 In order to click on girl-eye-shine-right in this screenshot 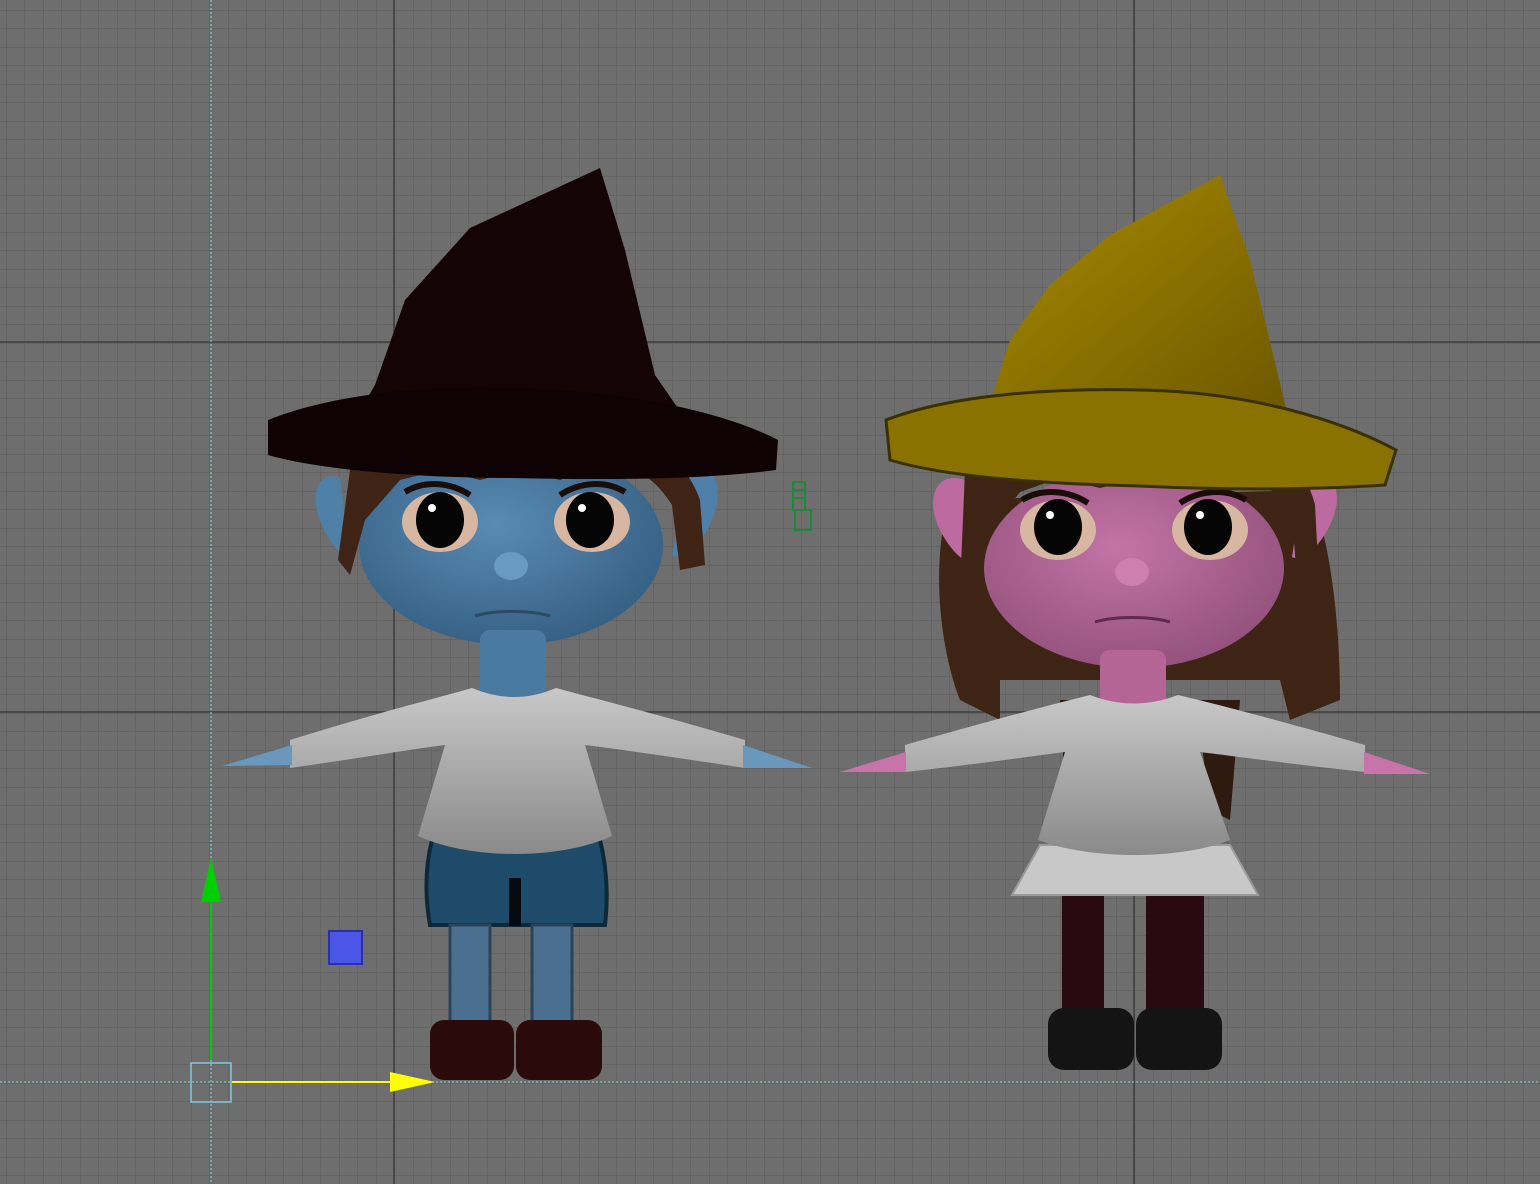, I will do `click(1200, 515)`.